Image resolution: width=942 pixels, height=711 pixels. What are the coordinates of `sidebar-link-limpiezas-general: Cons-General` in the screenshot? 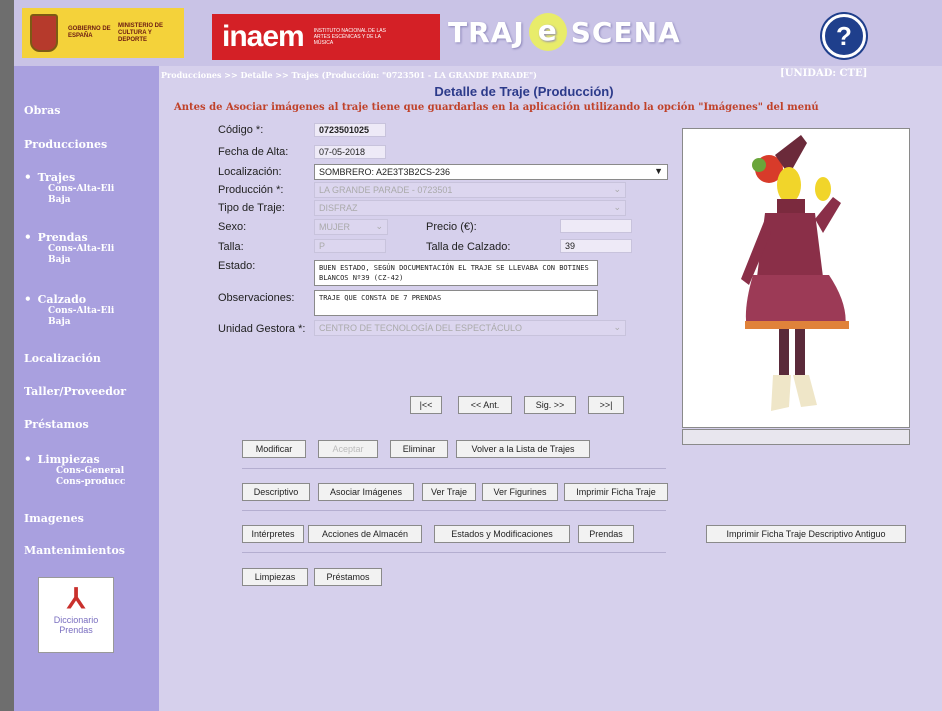 It's located at (90, 471).